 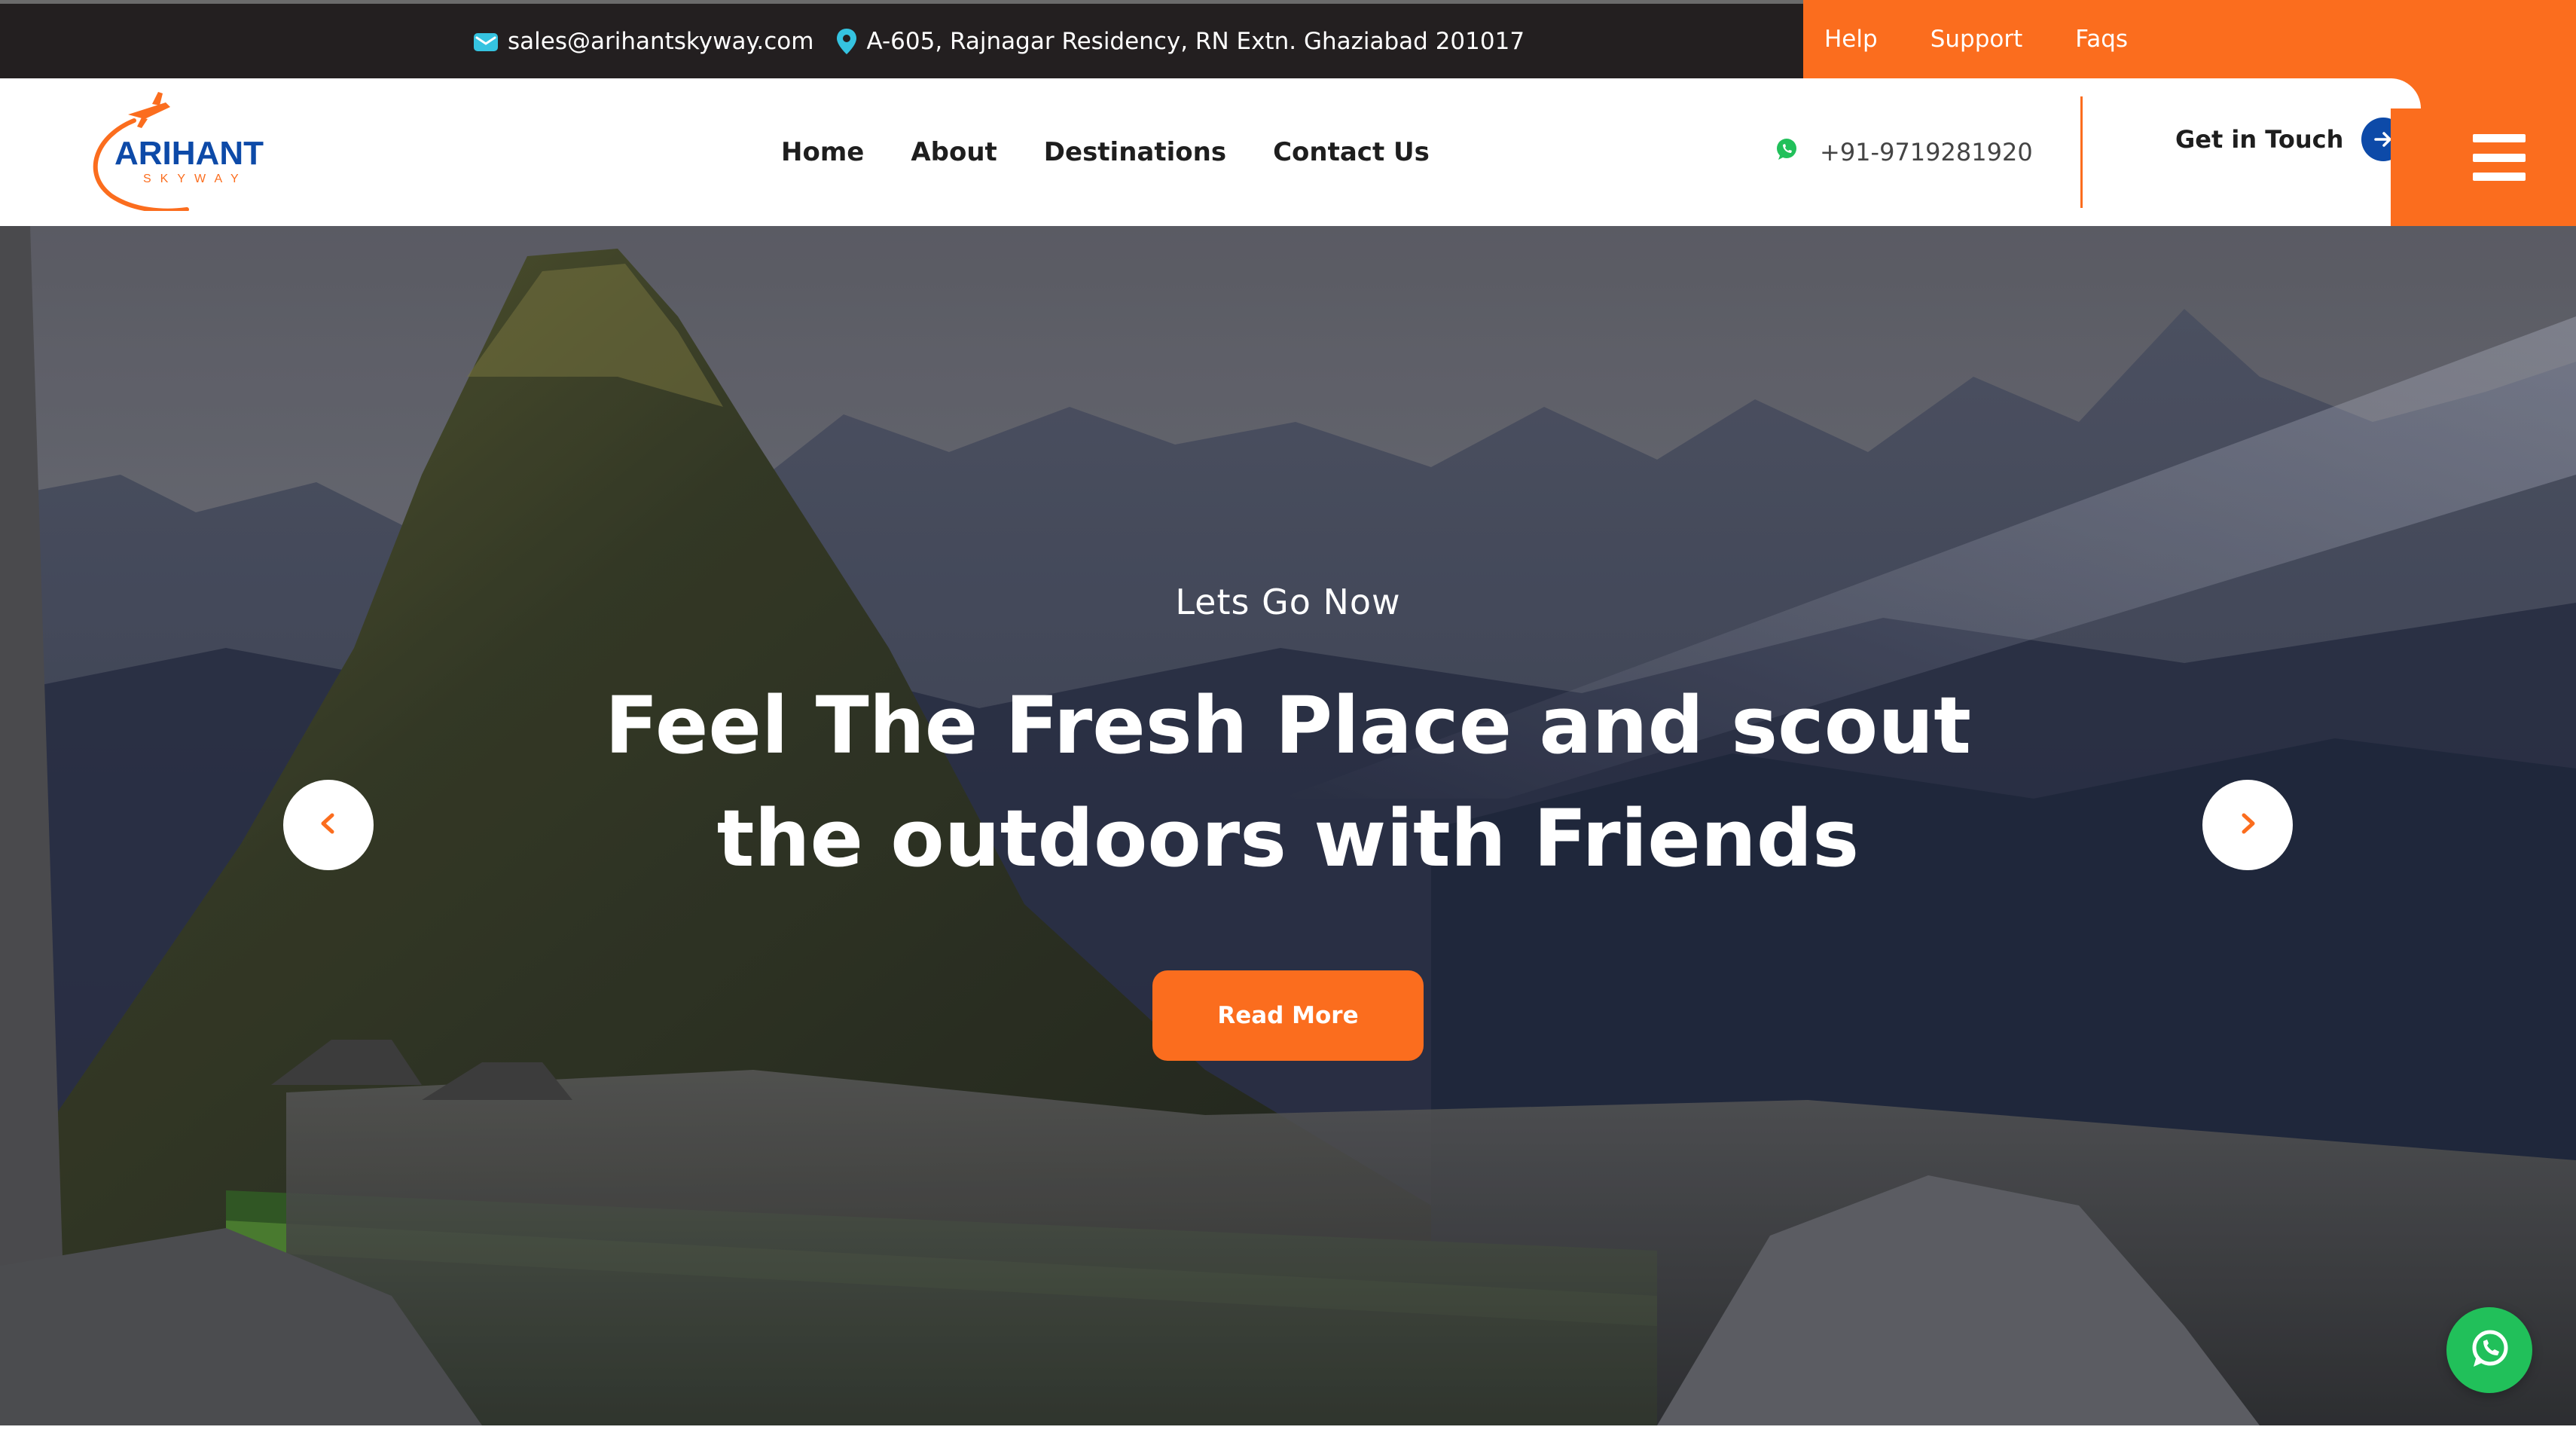 I want to click on support-link: Support, so click(x=1977, y=39).